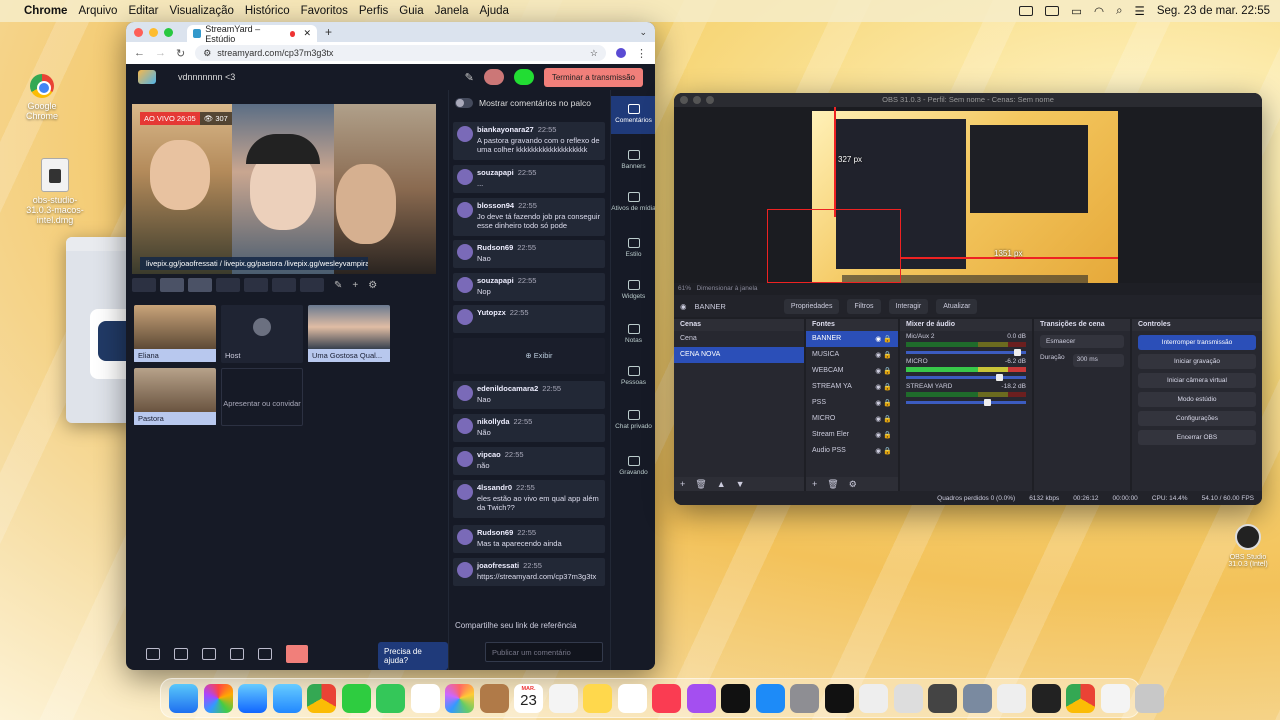 The height and width of the screenshot is (720, 1280). What do you see at coordinates (42, 97) in the screenshot?
I see `desktop-icon-chrome: Google Chrome` at bounding box center [42, 97].